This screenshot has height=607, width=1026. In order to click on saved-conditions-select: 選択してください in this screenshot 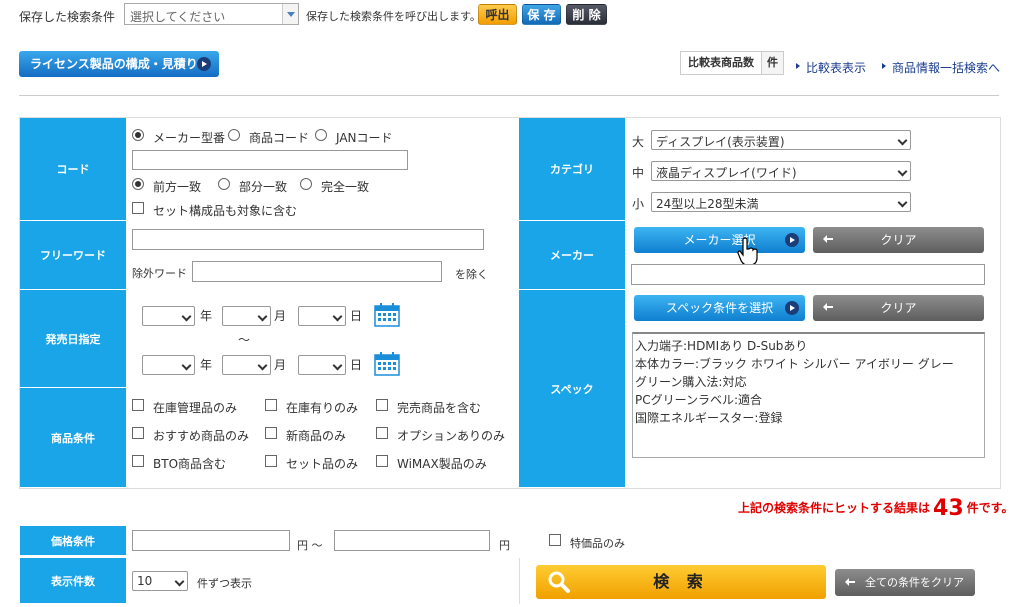, I will do `click(211, 14)`.